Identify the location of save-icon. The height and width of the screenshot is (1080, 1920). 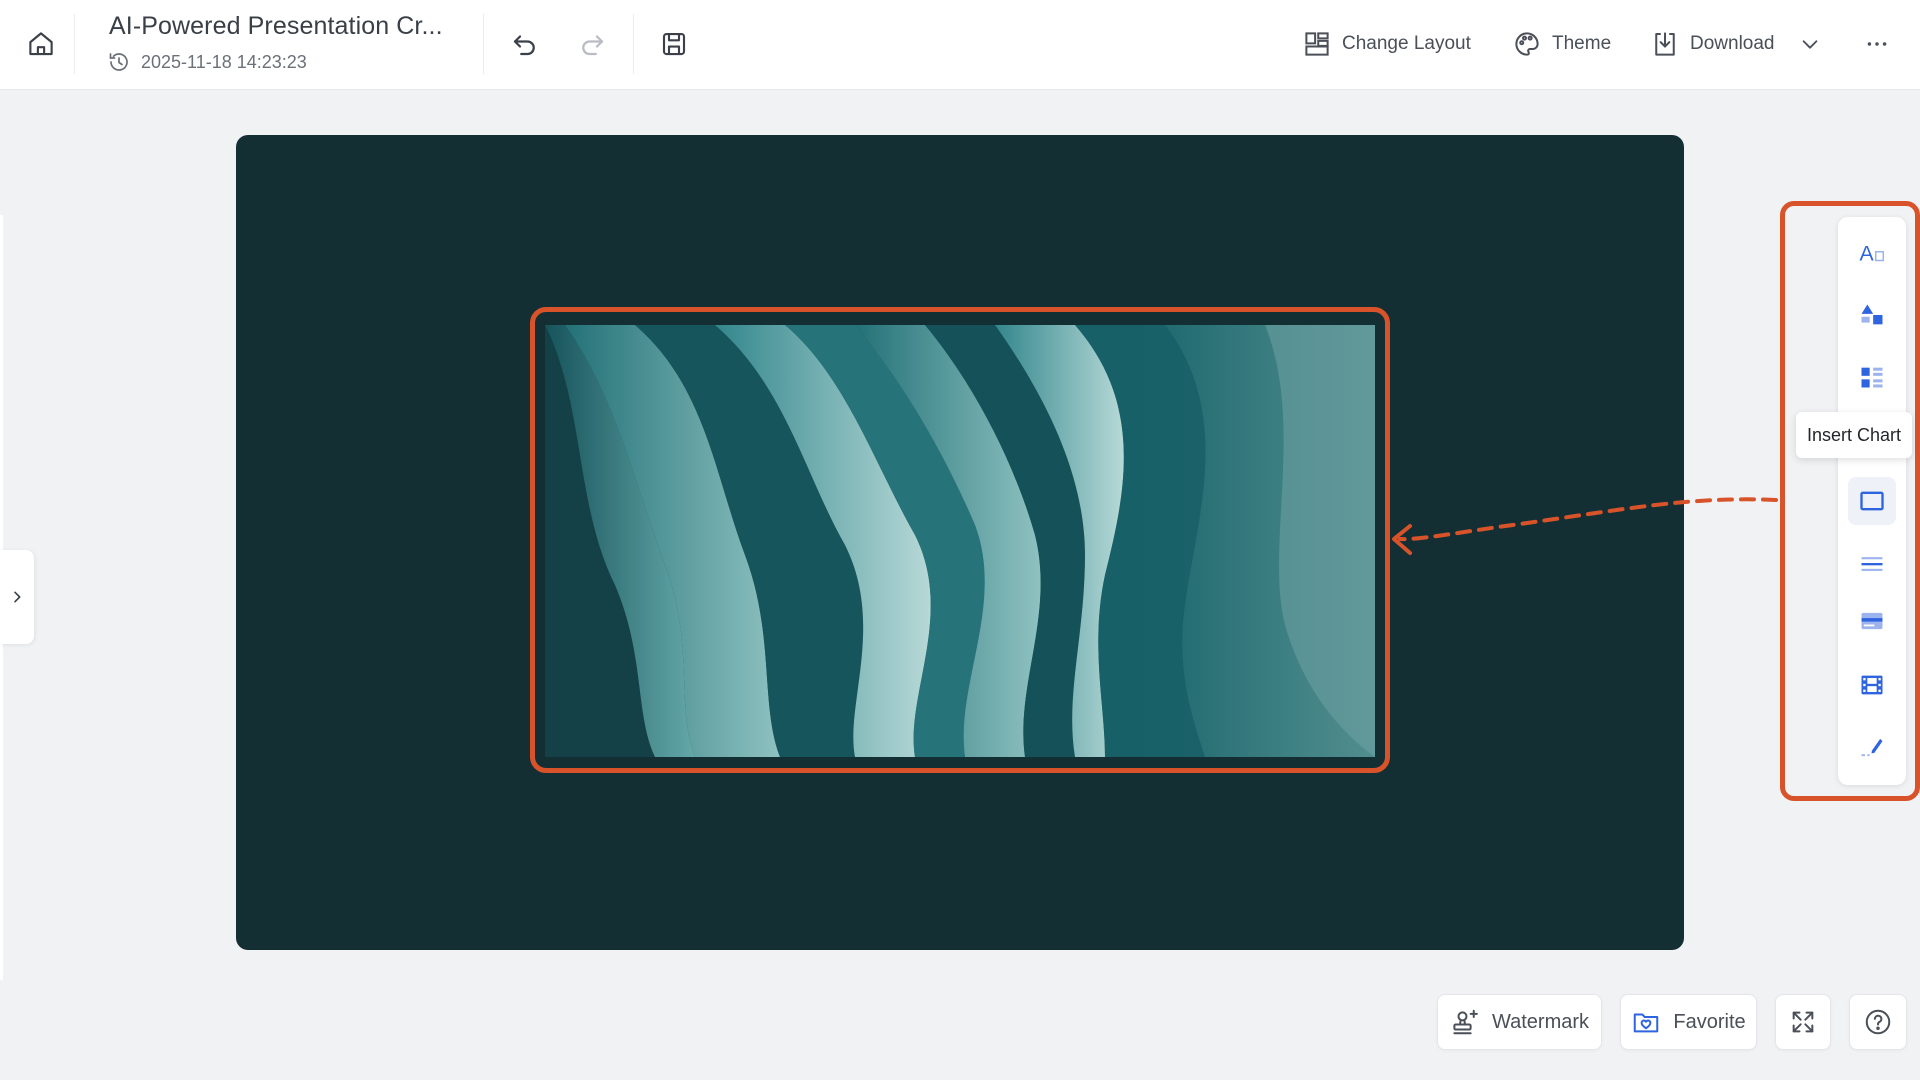
(674, 44).